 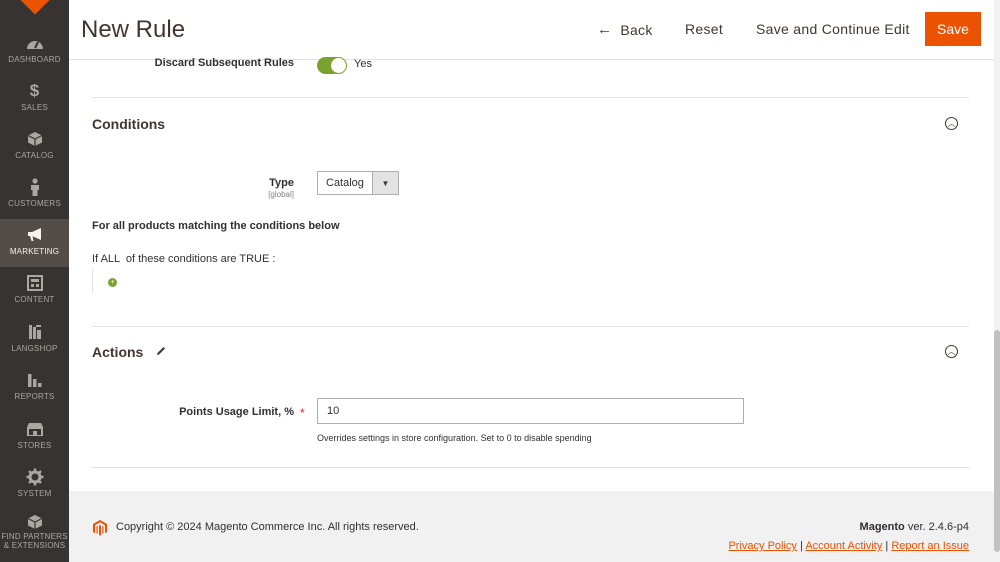 What do you see at coordinates (34, 493) in the screenshot?
I see `nav-label: System` at bounding box center [34, 493].